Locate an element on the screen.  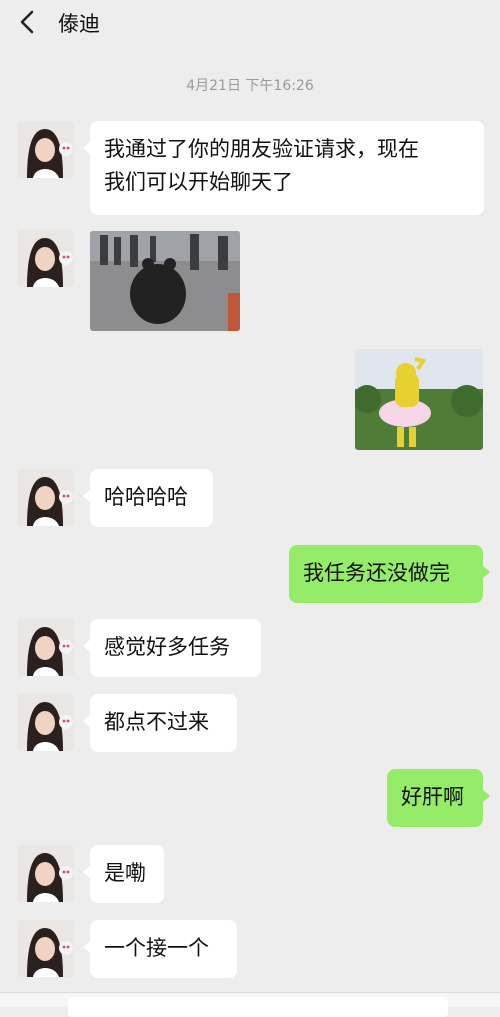
message-text: 感觉好多任务 is located at coordinates (167, 647).